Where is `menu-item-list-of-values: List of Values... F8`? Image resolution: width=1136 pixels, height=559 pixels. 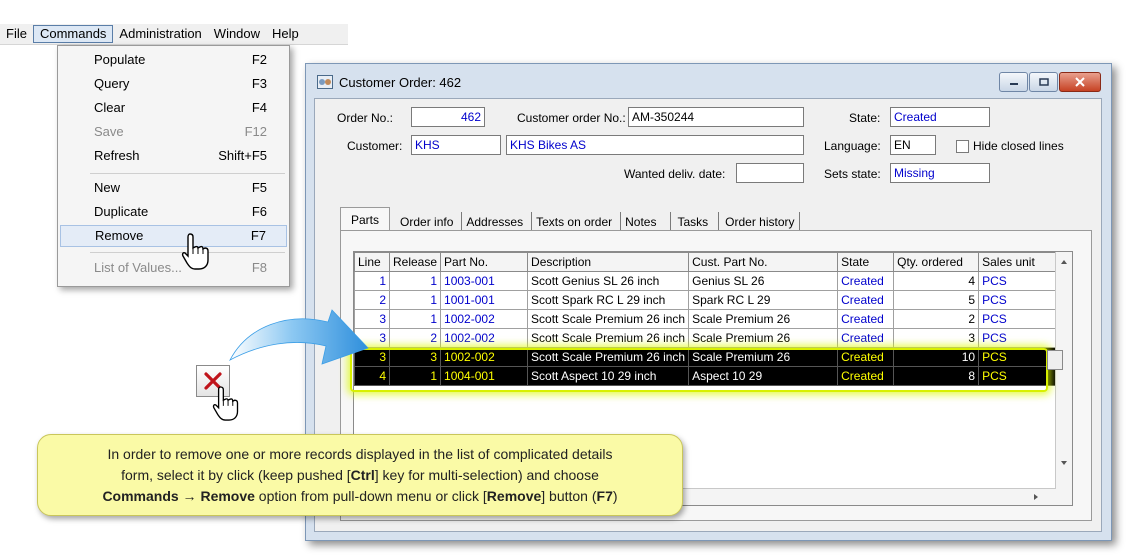
menu-item-list-of-values: List of Values... F8 is located at coordinates (173, 268).